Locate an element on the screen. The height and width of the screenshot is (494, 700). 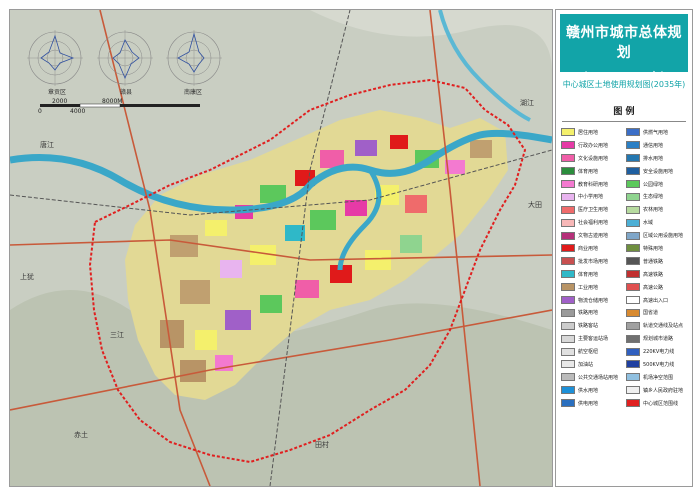
legend-item: 机场净空范围 is located at coordinates (658, 377).